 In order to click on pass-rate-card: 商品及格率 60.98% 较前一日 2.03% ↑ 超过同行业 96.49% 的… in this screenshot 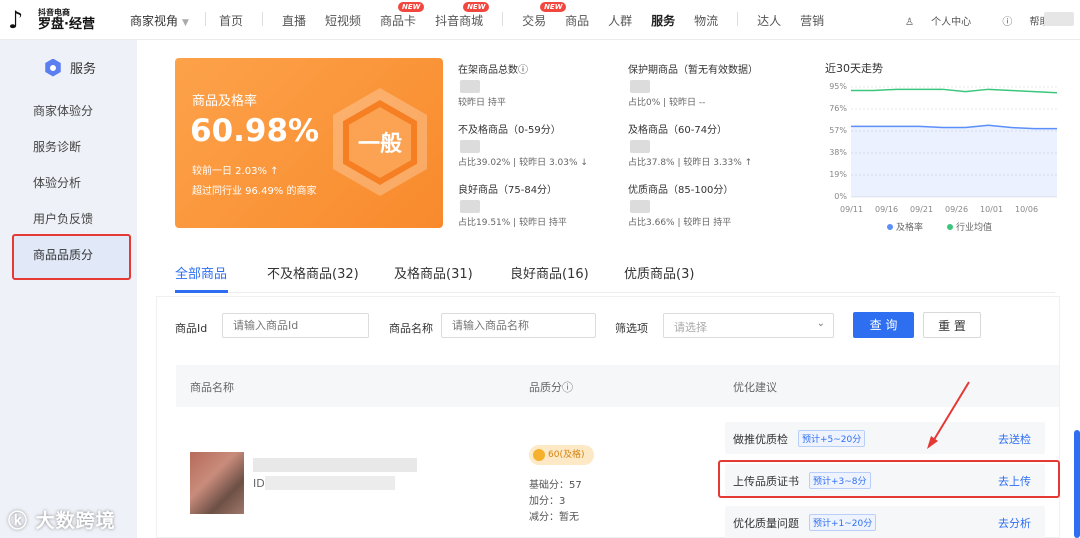, I will do `click(309, 143)`.